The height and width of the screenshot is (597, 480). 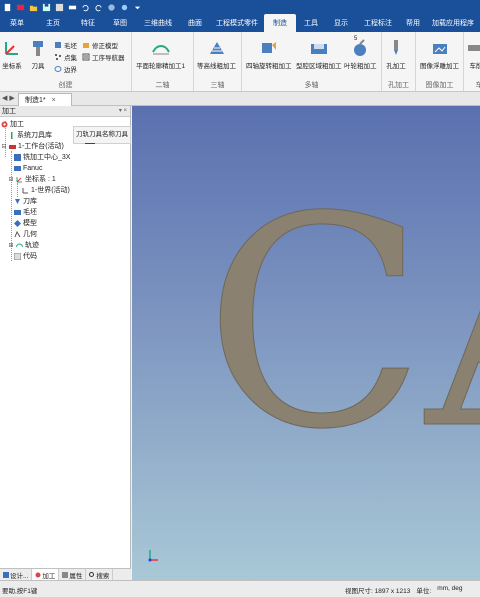 What do you see at coordinates (7, 7) in the screenshot?
I see `new-file-icon` at bounding box center [7, 7].